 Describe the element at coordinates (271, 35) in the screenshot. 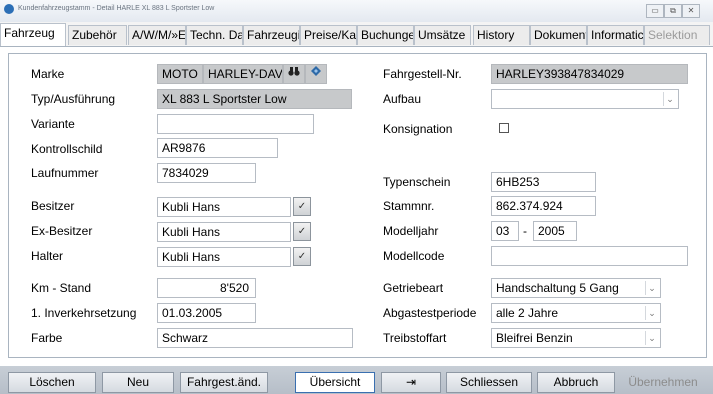

I see `tab-fahrzeugdaten: Fahrzeugi` at that location.